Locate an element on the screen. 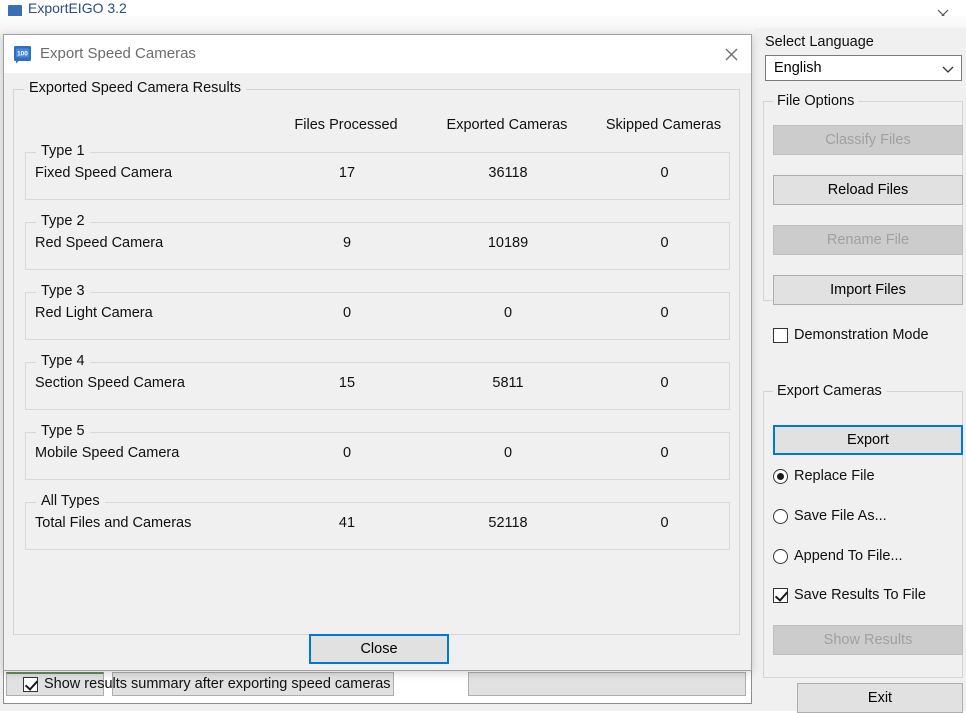 The image size is (966, 713). row-exported-cameras: 36118 is located at coordinates (508, 173).